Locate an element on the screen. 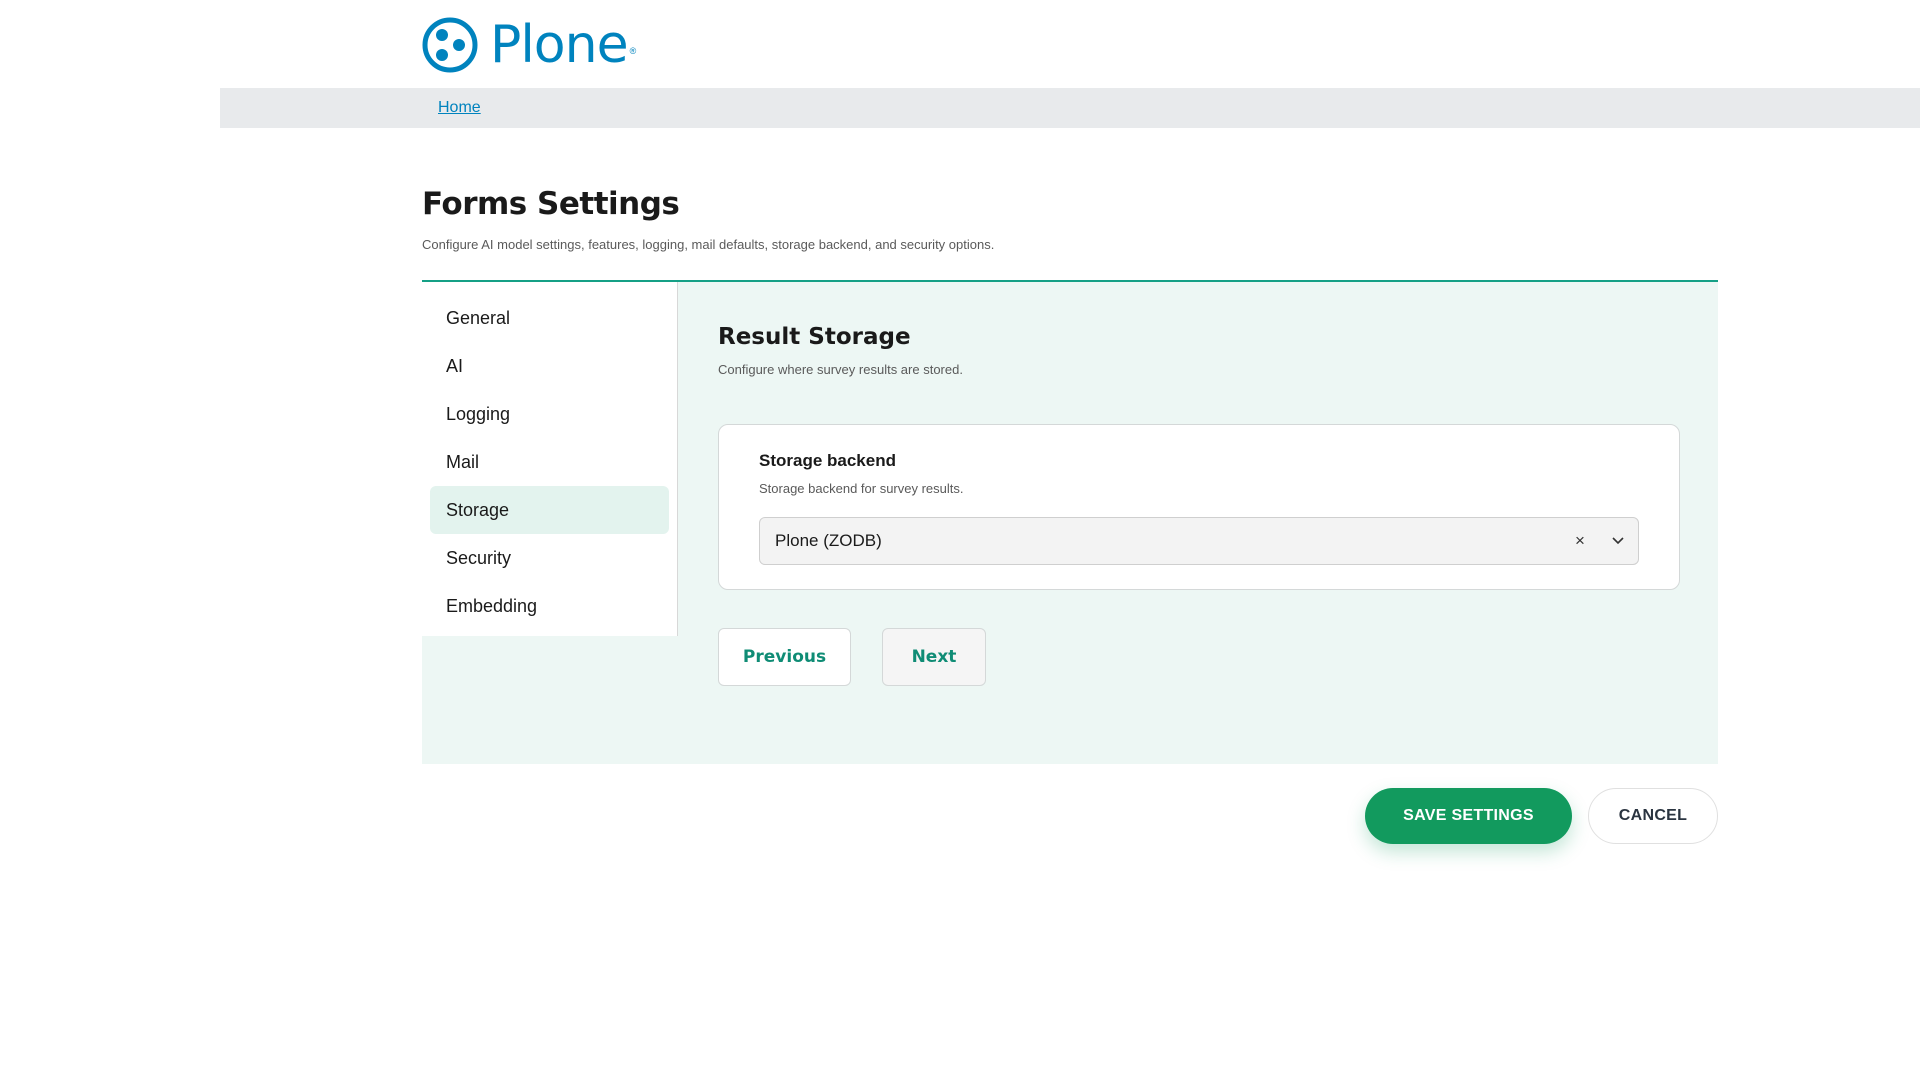 This screenshot has width=1920, height=1080. sidebar-item-embedding: Embedding is located at coordinates (549, 606).